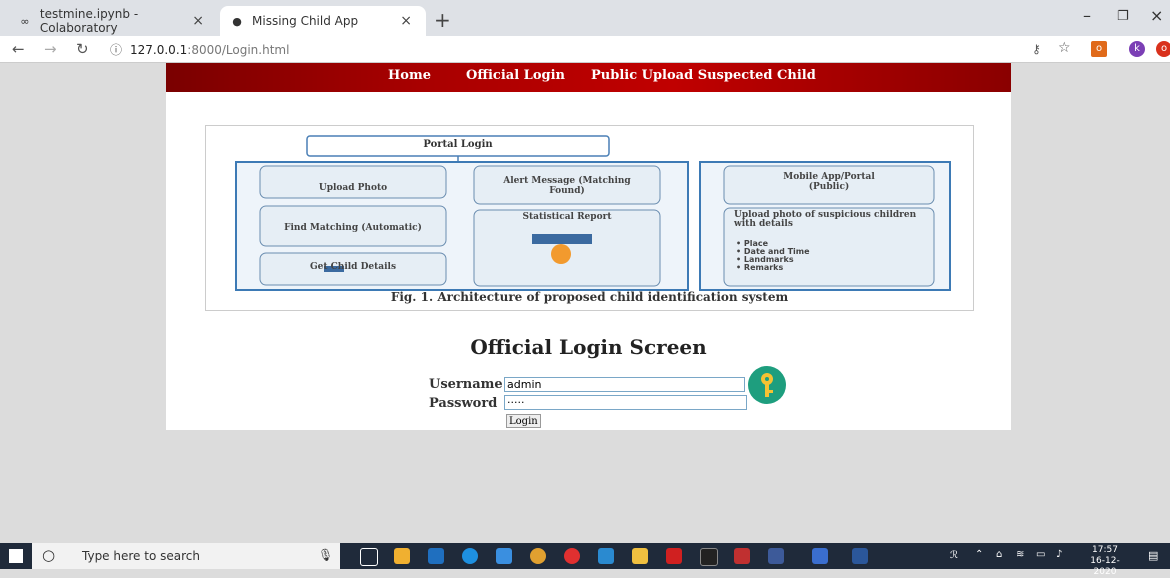 Image resolution: width=1170 pixels, height=578 pixels. I want to click on star-icon: ☆, so click(1064, 48).